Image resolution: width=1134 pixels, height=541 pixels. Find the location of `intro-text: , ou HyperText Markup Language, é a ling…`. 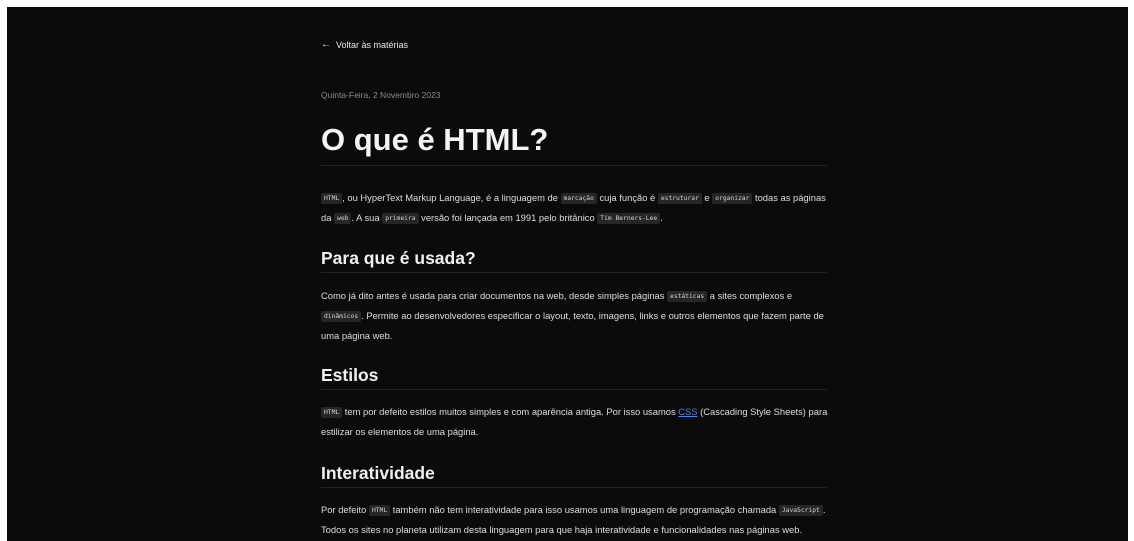

intro-text: , ou HyperText Markup Language, é a ling… is located at coordinates (451, 197).